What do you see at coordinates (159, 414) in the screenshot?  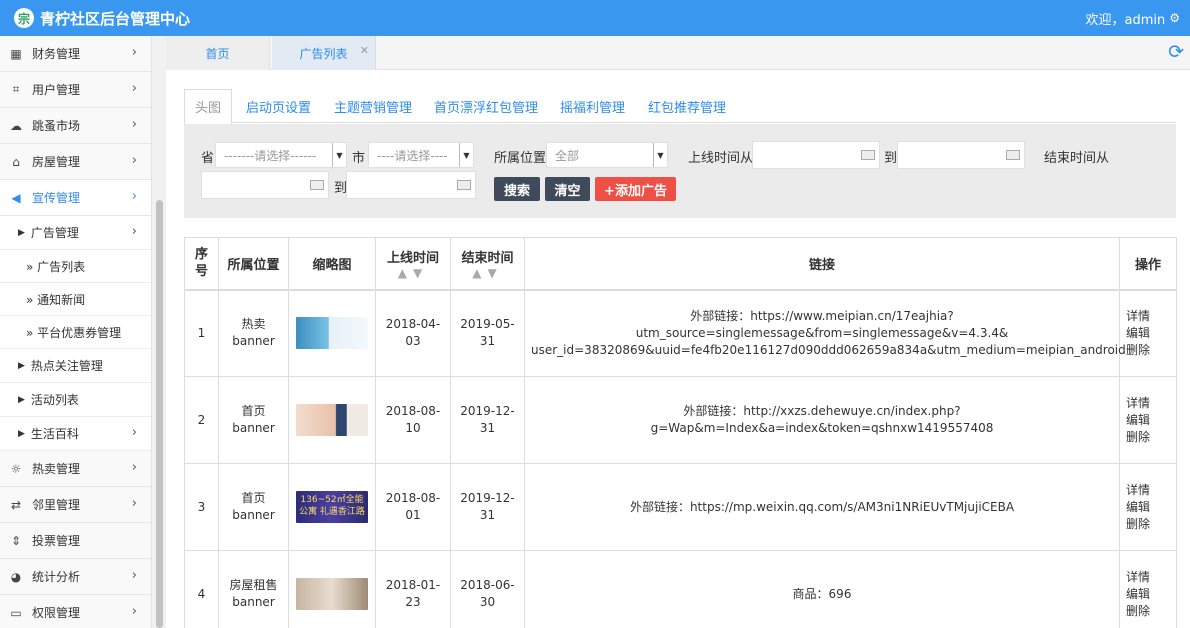 I see `sidebar-scrollbar-thumb` at bounding box center [159, 414].